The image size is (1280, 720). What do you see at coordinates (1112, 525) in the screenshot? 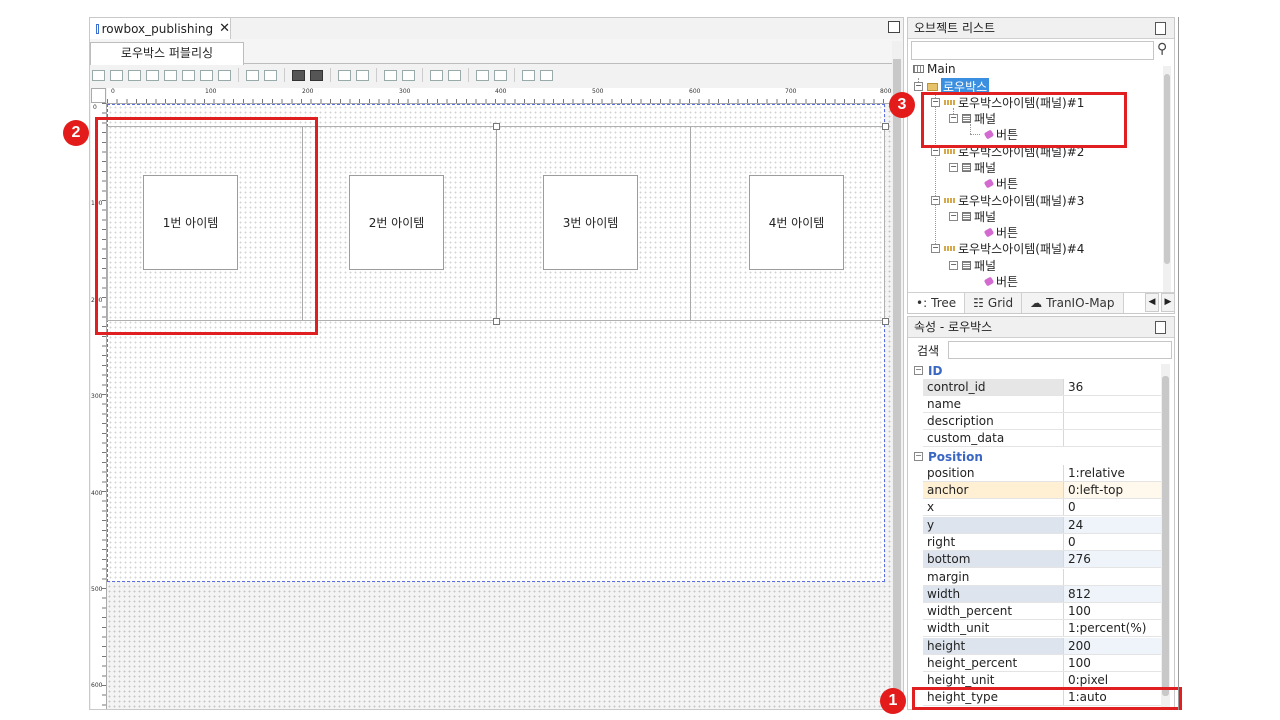
I see `property-value: 24` at bounding box center [1112, 525].